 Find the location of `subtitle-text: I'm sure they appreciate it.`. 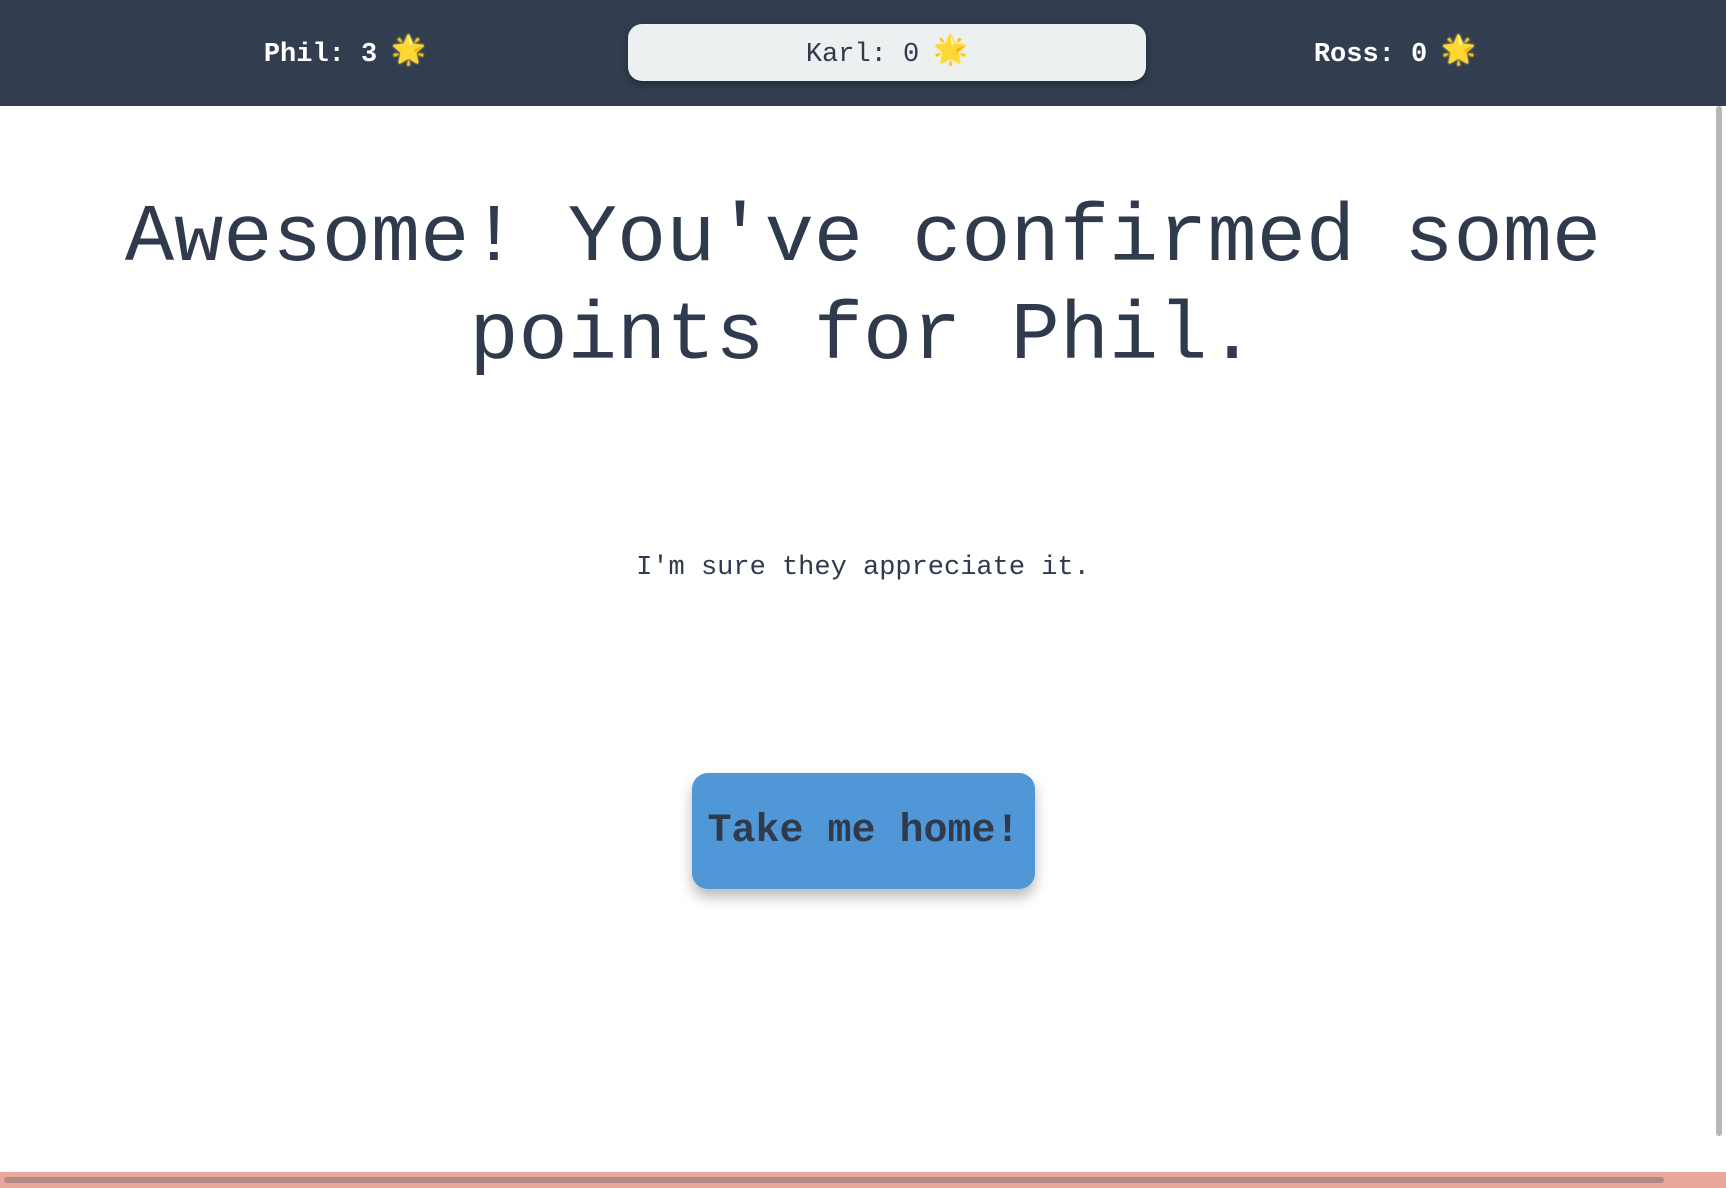

subtitle-text: I'm sure they appreciate it. is located at coordinates (863, 568).